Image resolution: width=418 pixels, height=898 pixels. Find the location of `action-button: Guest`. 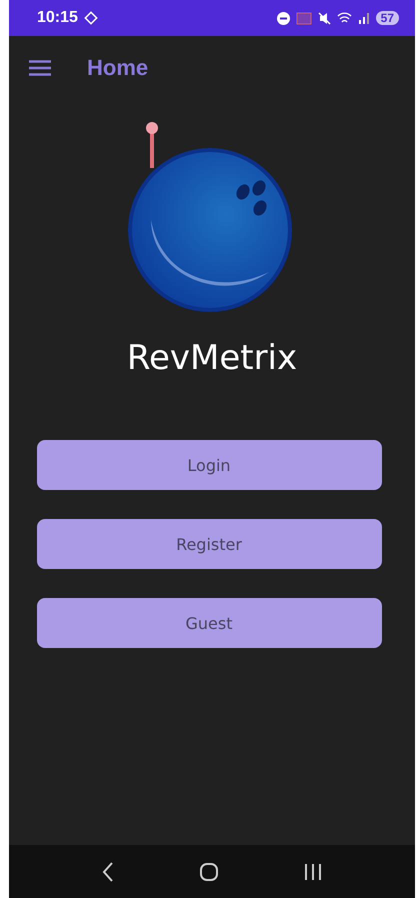

action-button: Guest is located at coordinates (209, 623).